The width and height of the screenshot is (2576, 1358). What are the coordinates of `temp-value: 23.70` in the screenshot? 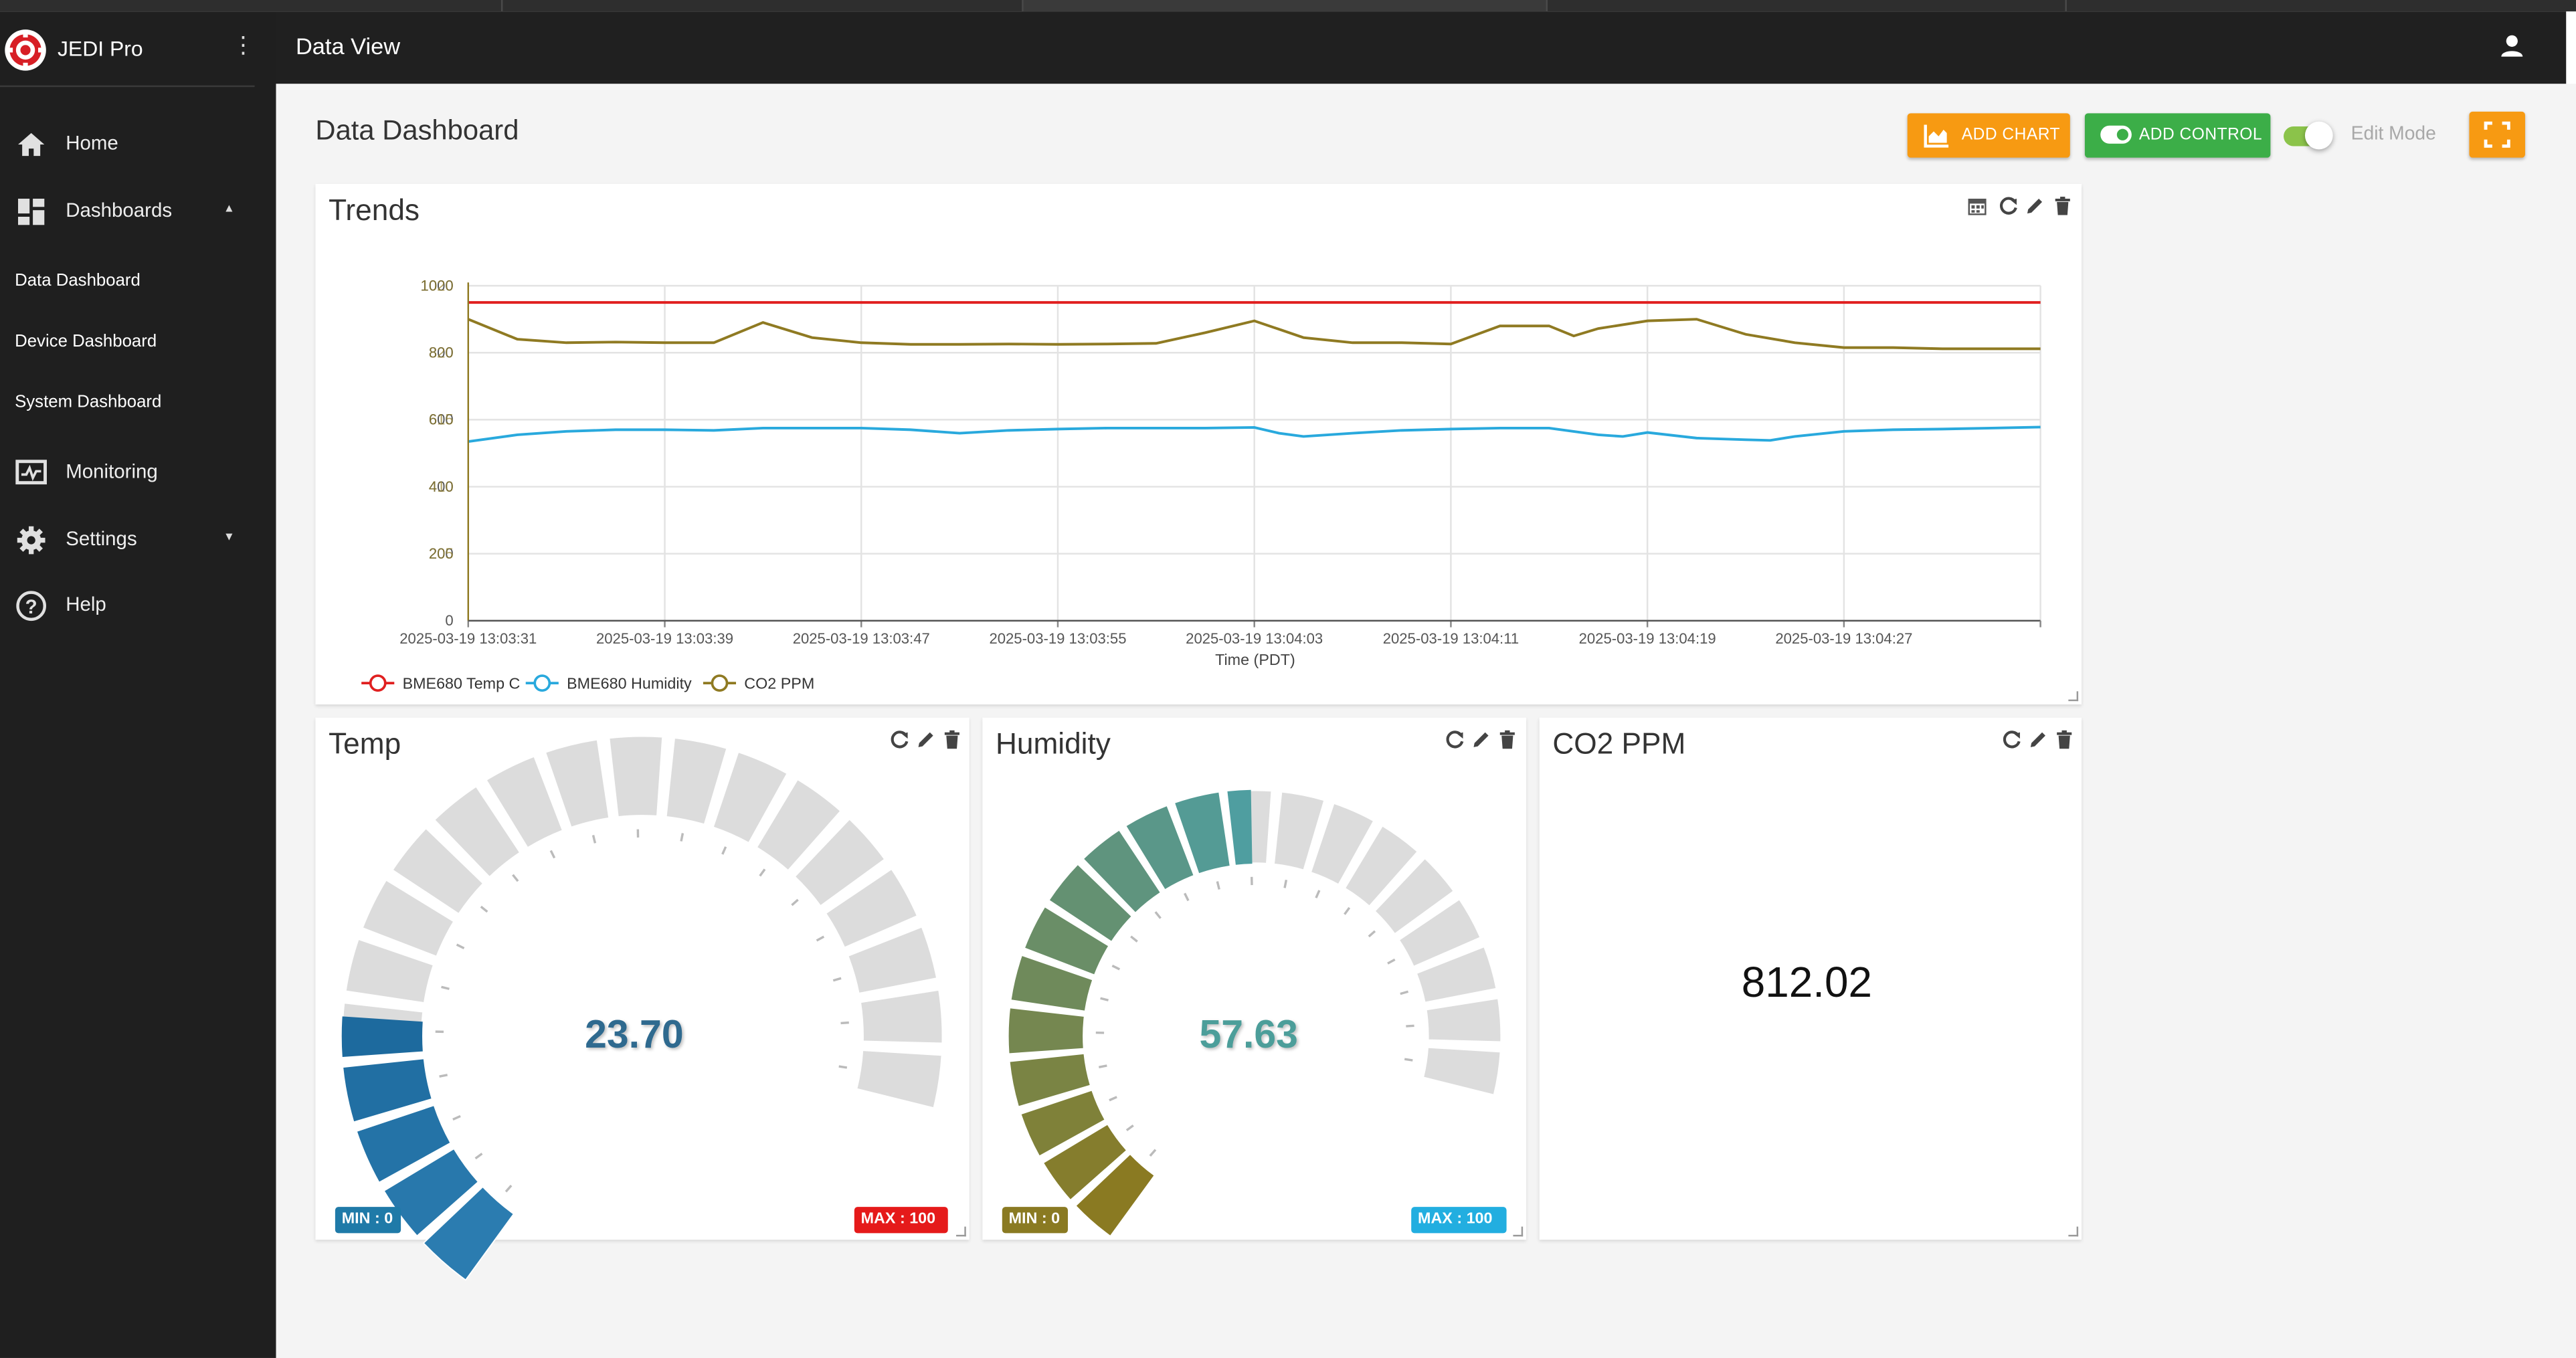 It's located at (634, 1035).